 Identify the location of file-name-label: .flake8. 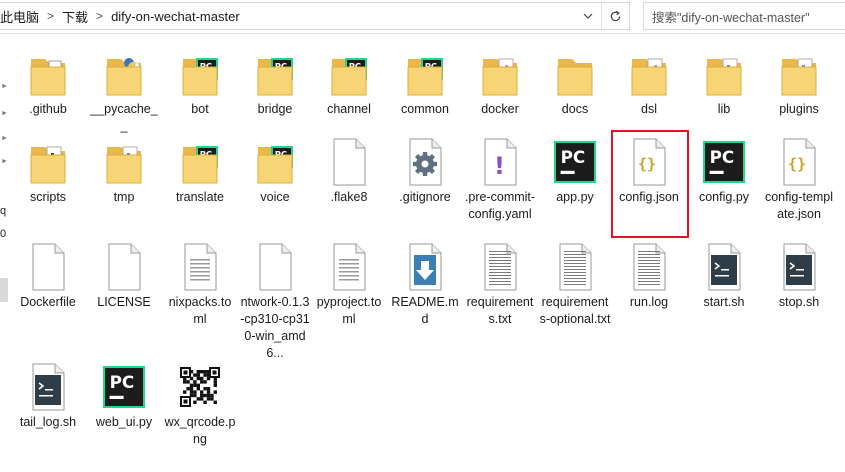
(349, 197).